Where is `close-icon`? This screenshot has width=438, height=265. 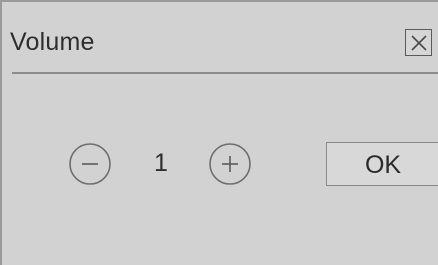 close-icon is located at coordinates (419, 43).